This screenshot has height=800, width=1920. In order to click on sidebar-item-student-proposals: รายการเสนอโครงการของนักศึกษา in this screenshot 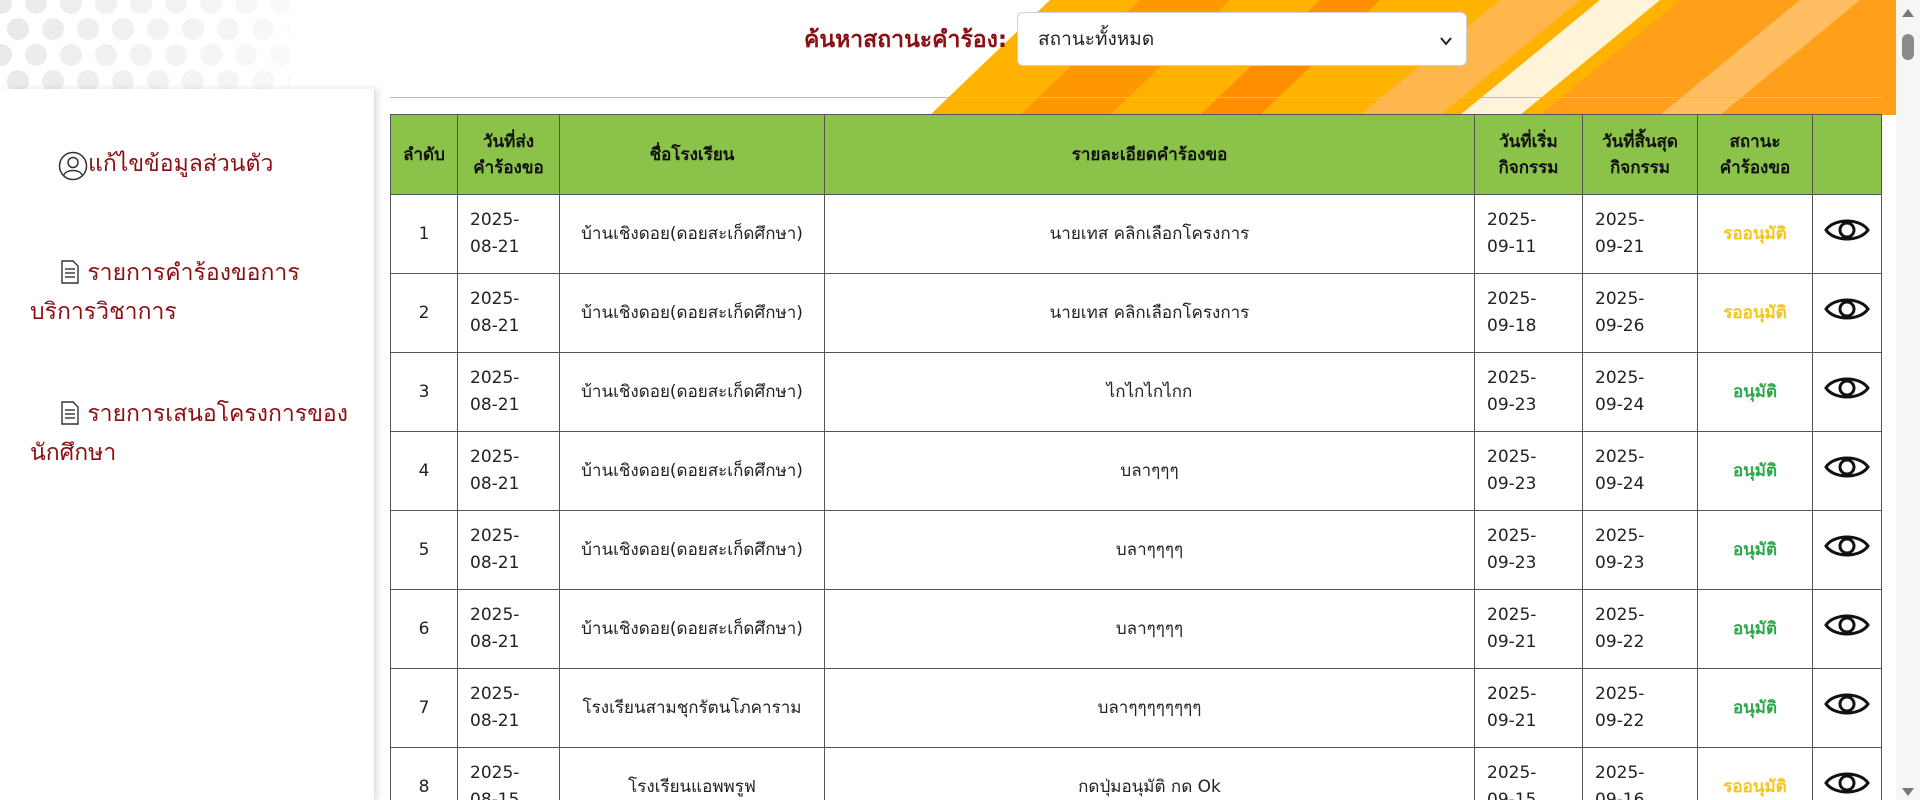, I will do `click(190, 434)`.